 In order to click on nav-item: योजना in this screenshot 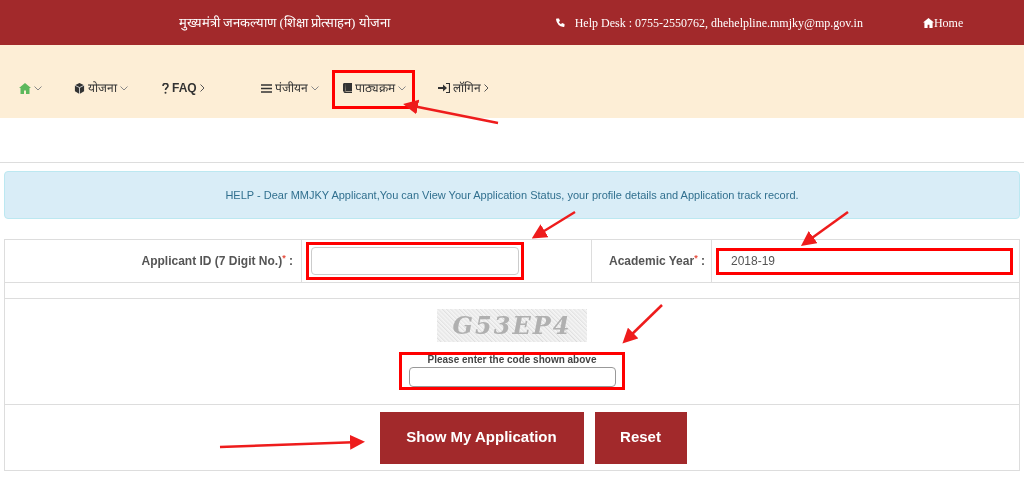, I will do `click(100, 89)`.